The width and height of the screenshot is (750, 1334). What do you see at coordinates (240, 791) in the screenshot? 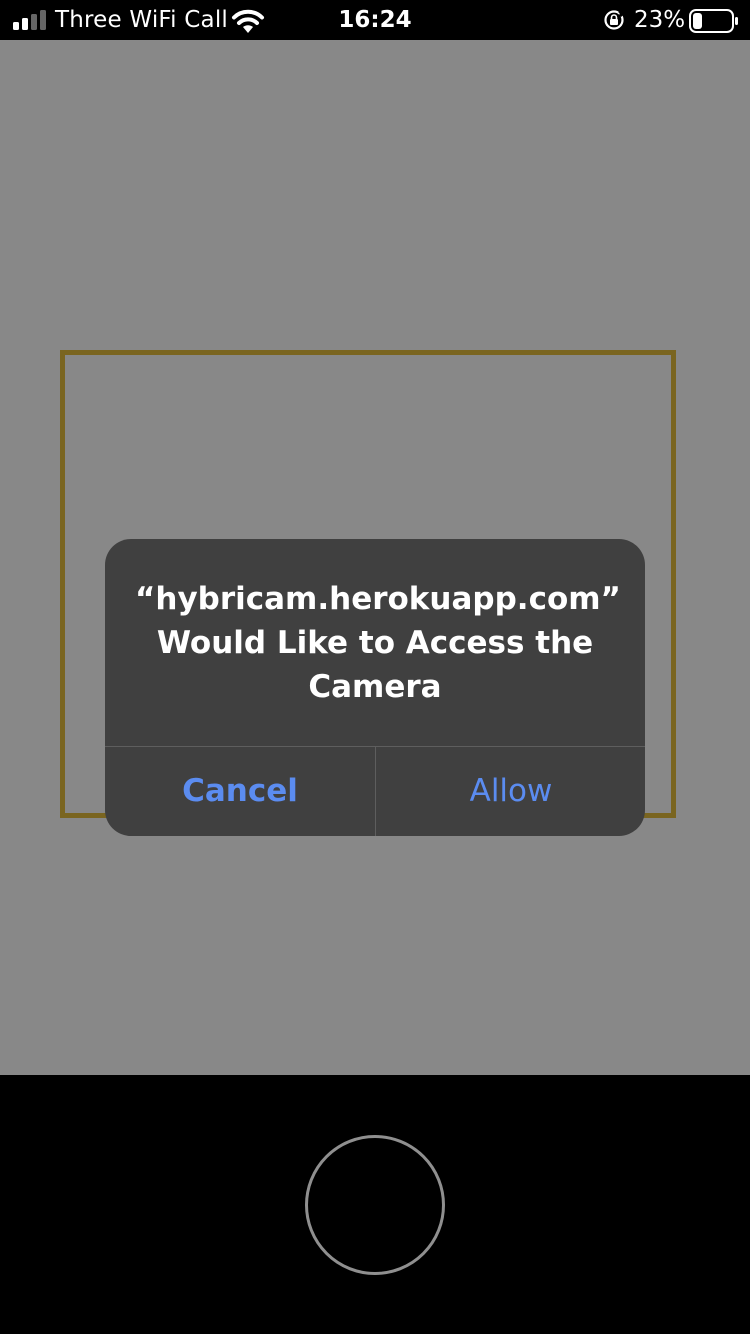
I see `cancel-button: Cancel` at bounding box center [240, 791].